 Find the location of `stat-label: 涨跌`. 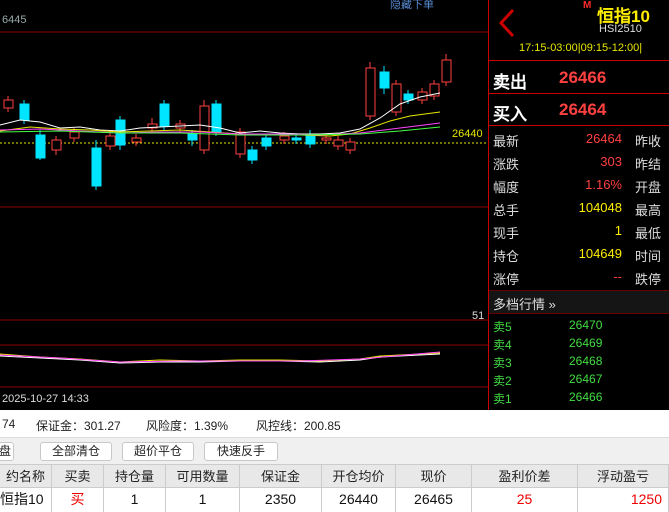

stat-label: 涨跌 is located at coordinates (506, 164).